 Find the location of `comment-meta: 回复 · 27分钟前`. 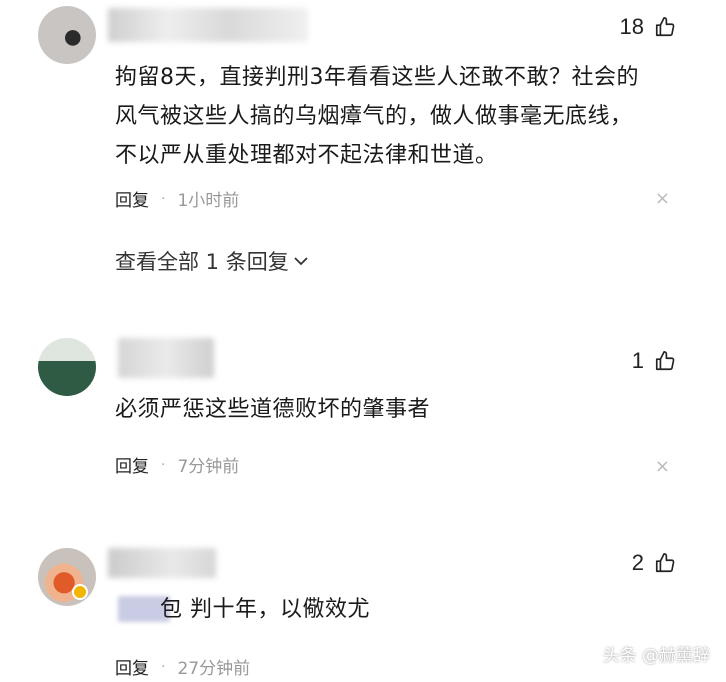

comment-meta: 回复 · 27分钟前 is located at coordinates (183, 667).